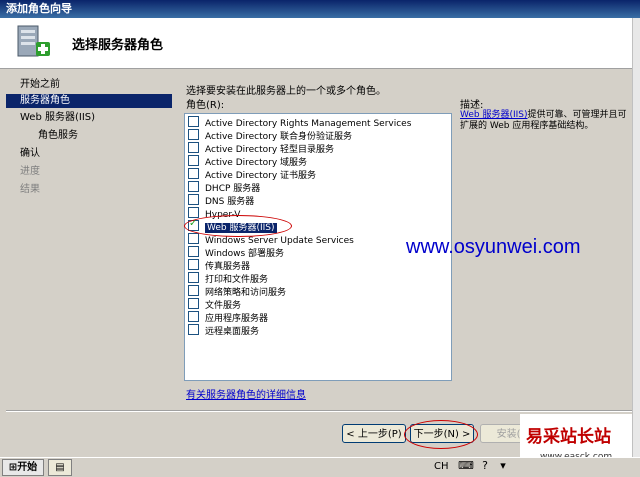  Describe the element at coordinates (485, 466) in the screenshot. I see `help-icon: ?` at that location.